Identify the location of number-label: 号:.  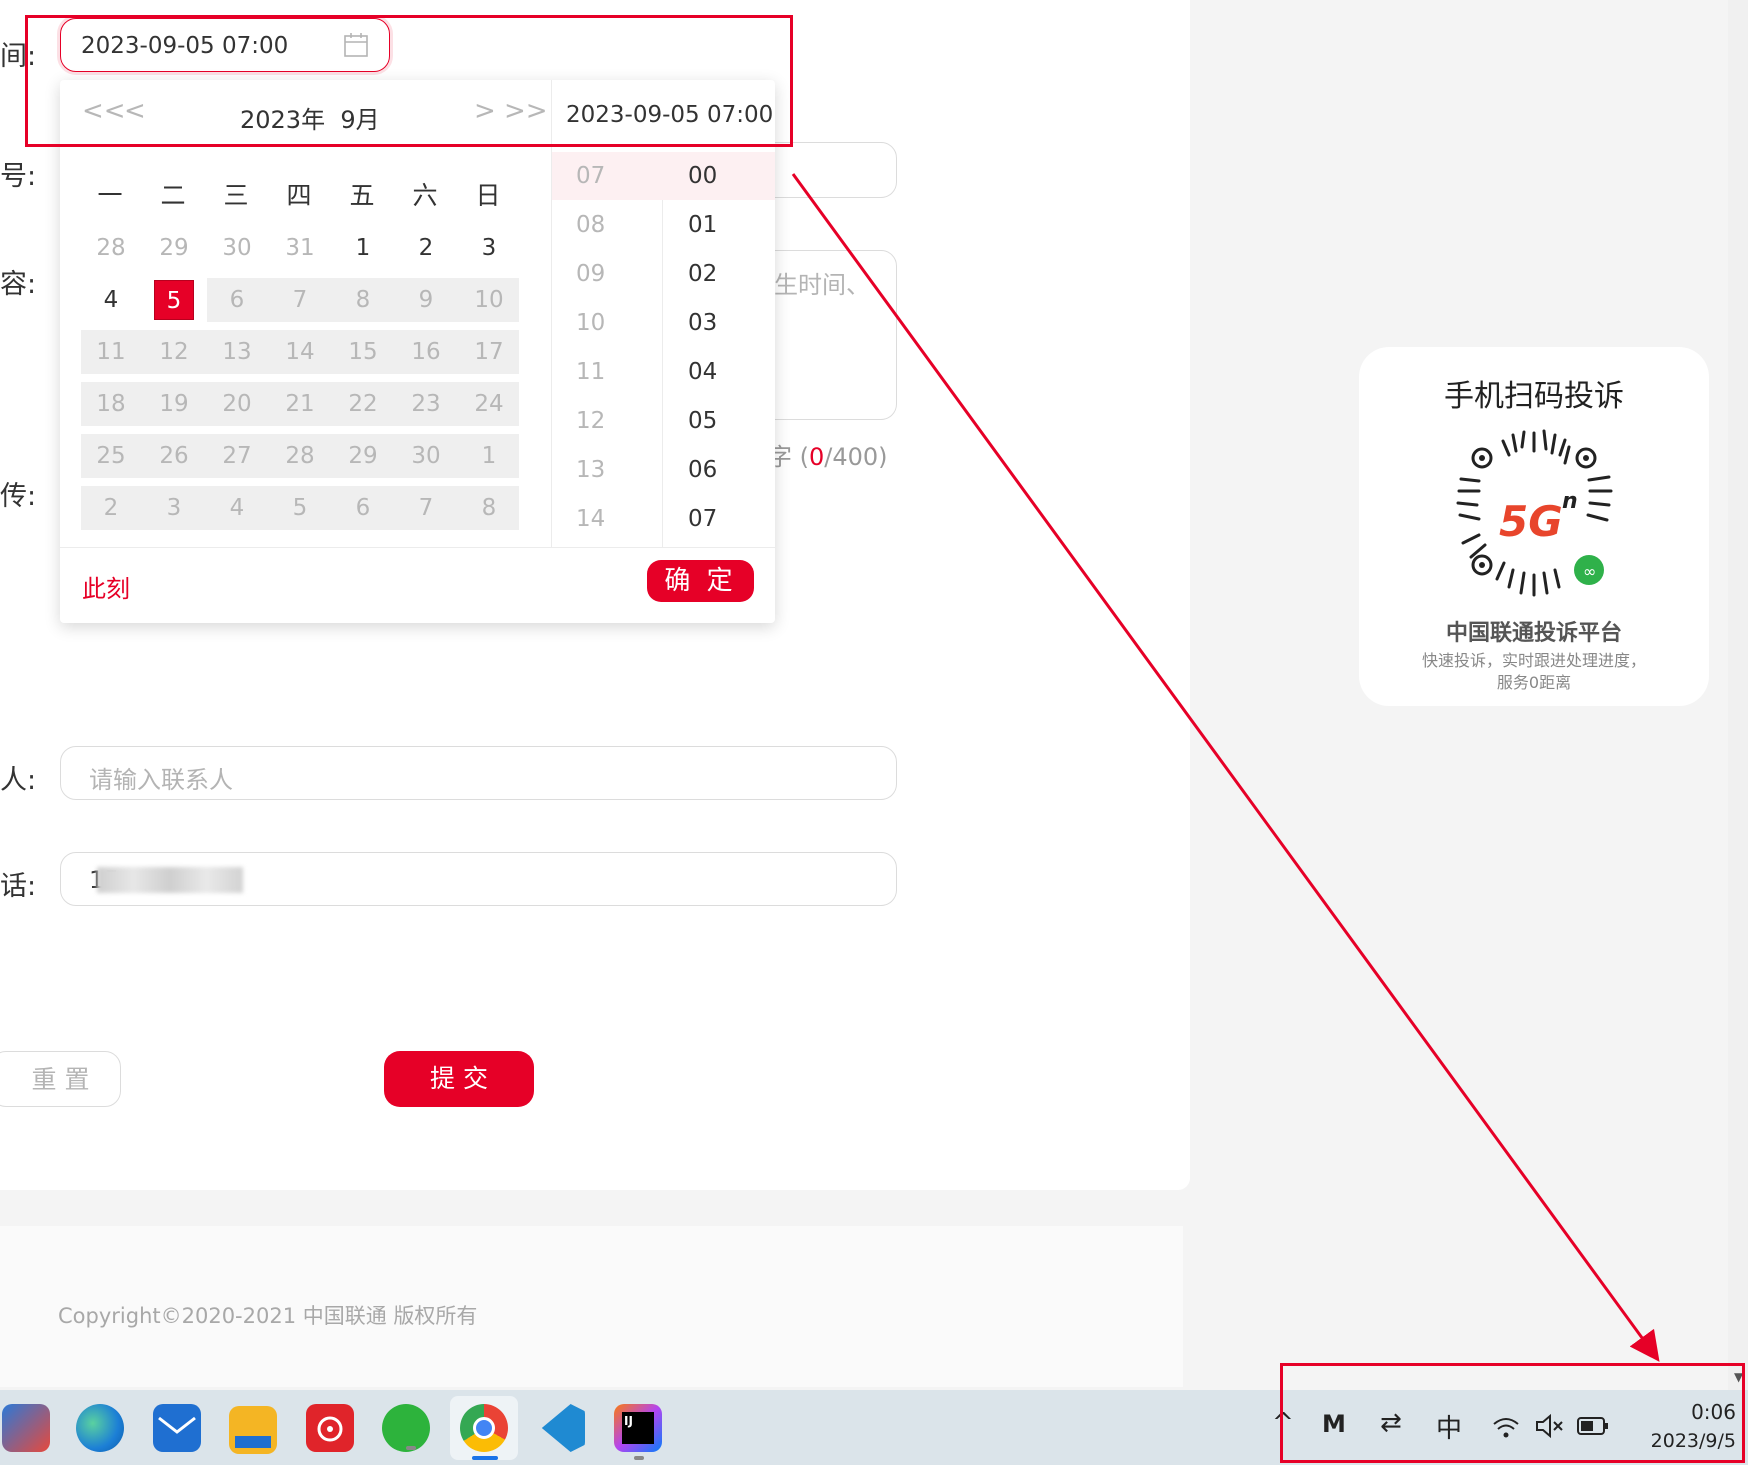
(18, 176).